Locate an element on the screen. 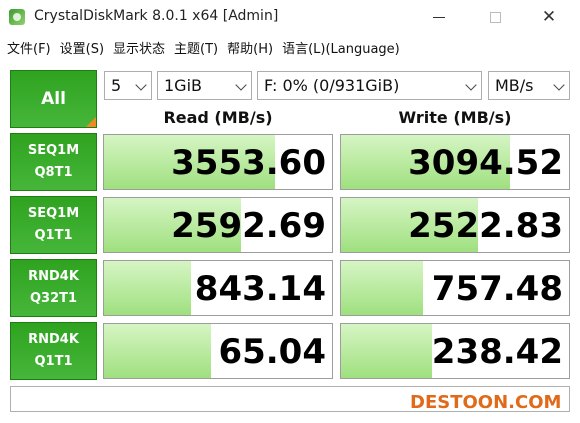  drive-select: F: 0% (0/931GiB) is located at coordinates (369, 85).